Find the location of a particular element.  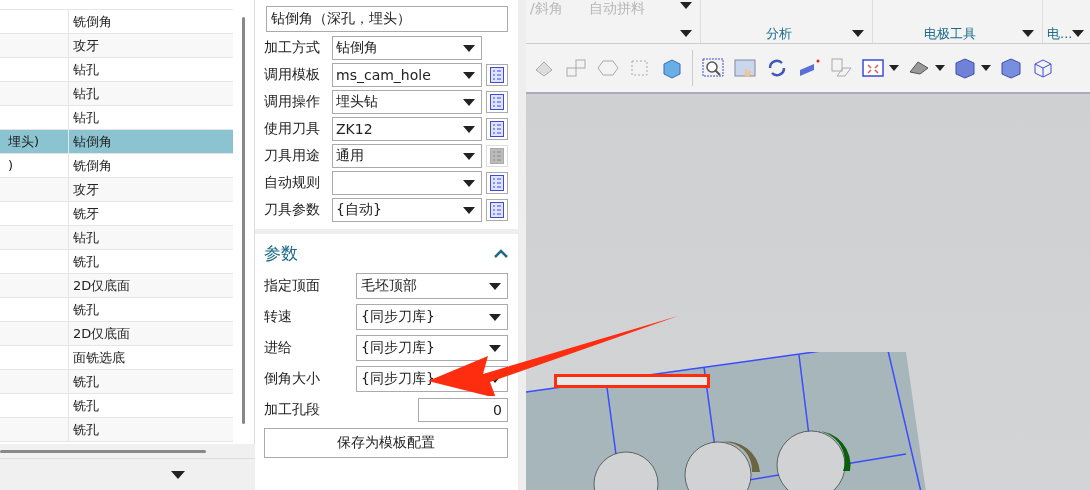

ribbon-group-label: 电极工具 is located at coordinates (949, 33).